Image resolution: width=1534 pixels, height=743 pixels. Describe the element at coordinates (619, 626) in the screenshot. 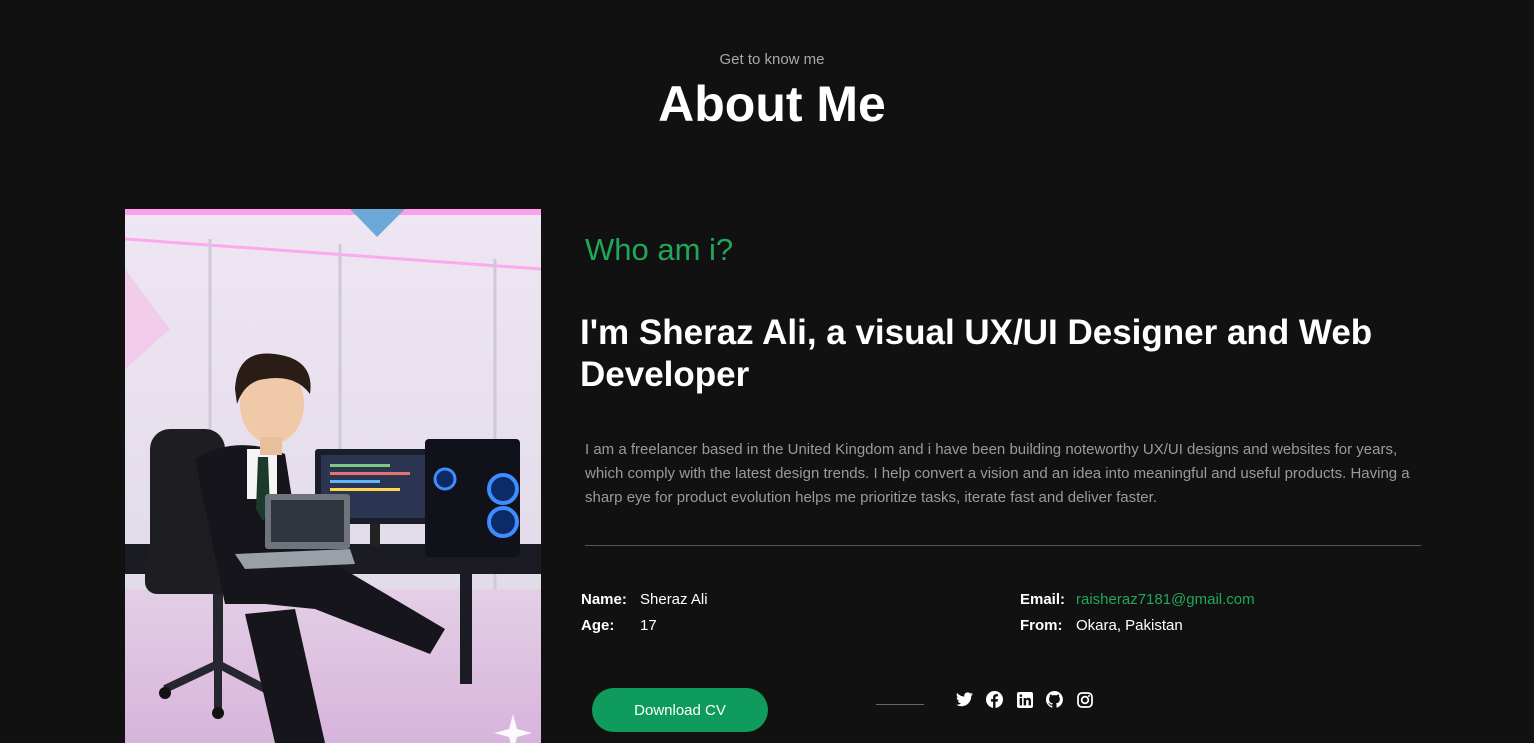

I see `info-age: Age: 17` at that location.